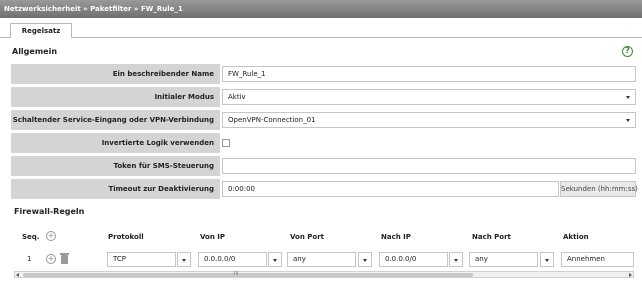  I want to click on column-header-from-ip: Von IP, so click(212, 237).